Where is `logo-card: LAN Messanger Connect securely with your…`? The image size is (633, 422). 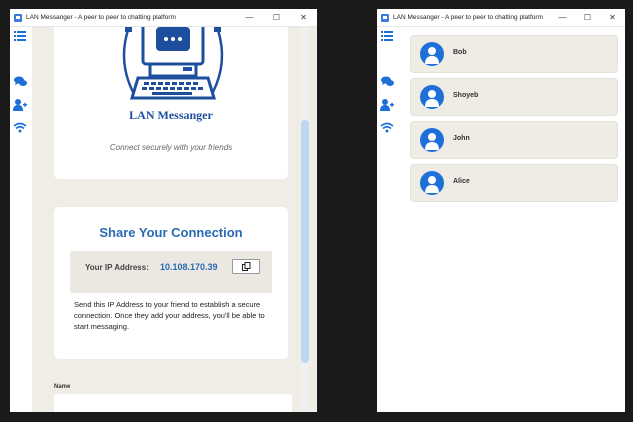
logo-card: LAN Messanger Connect securely with your… is located at coordinates (171, 103).